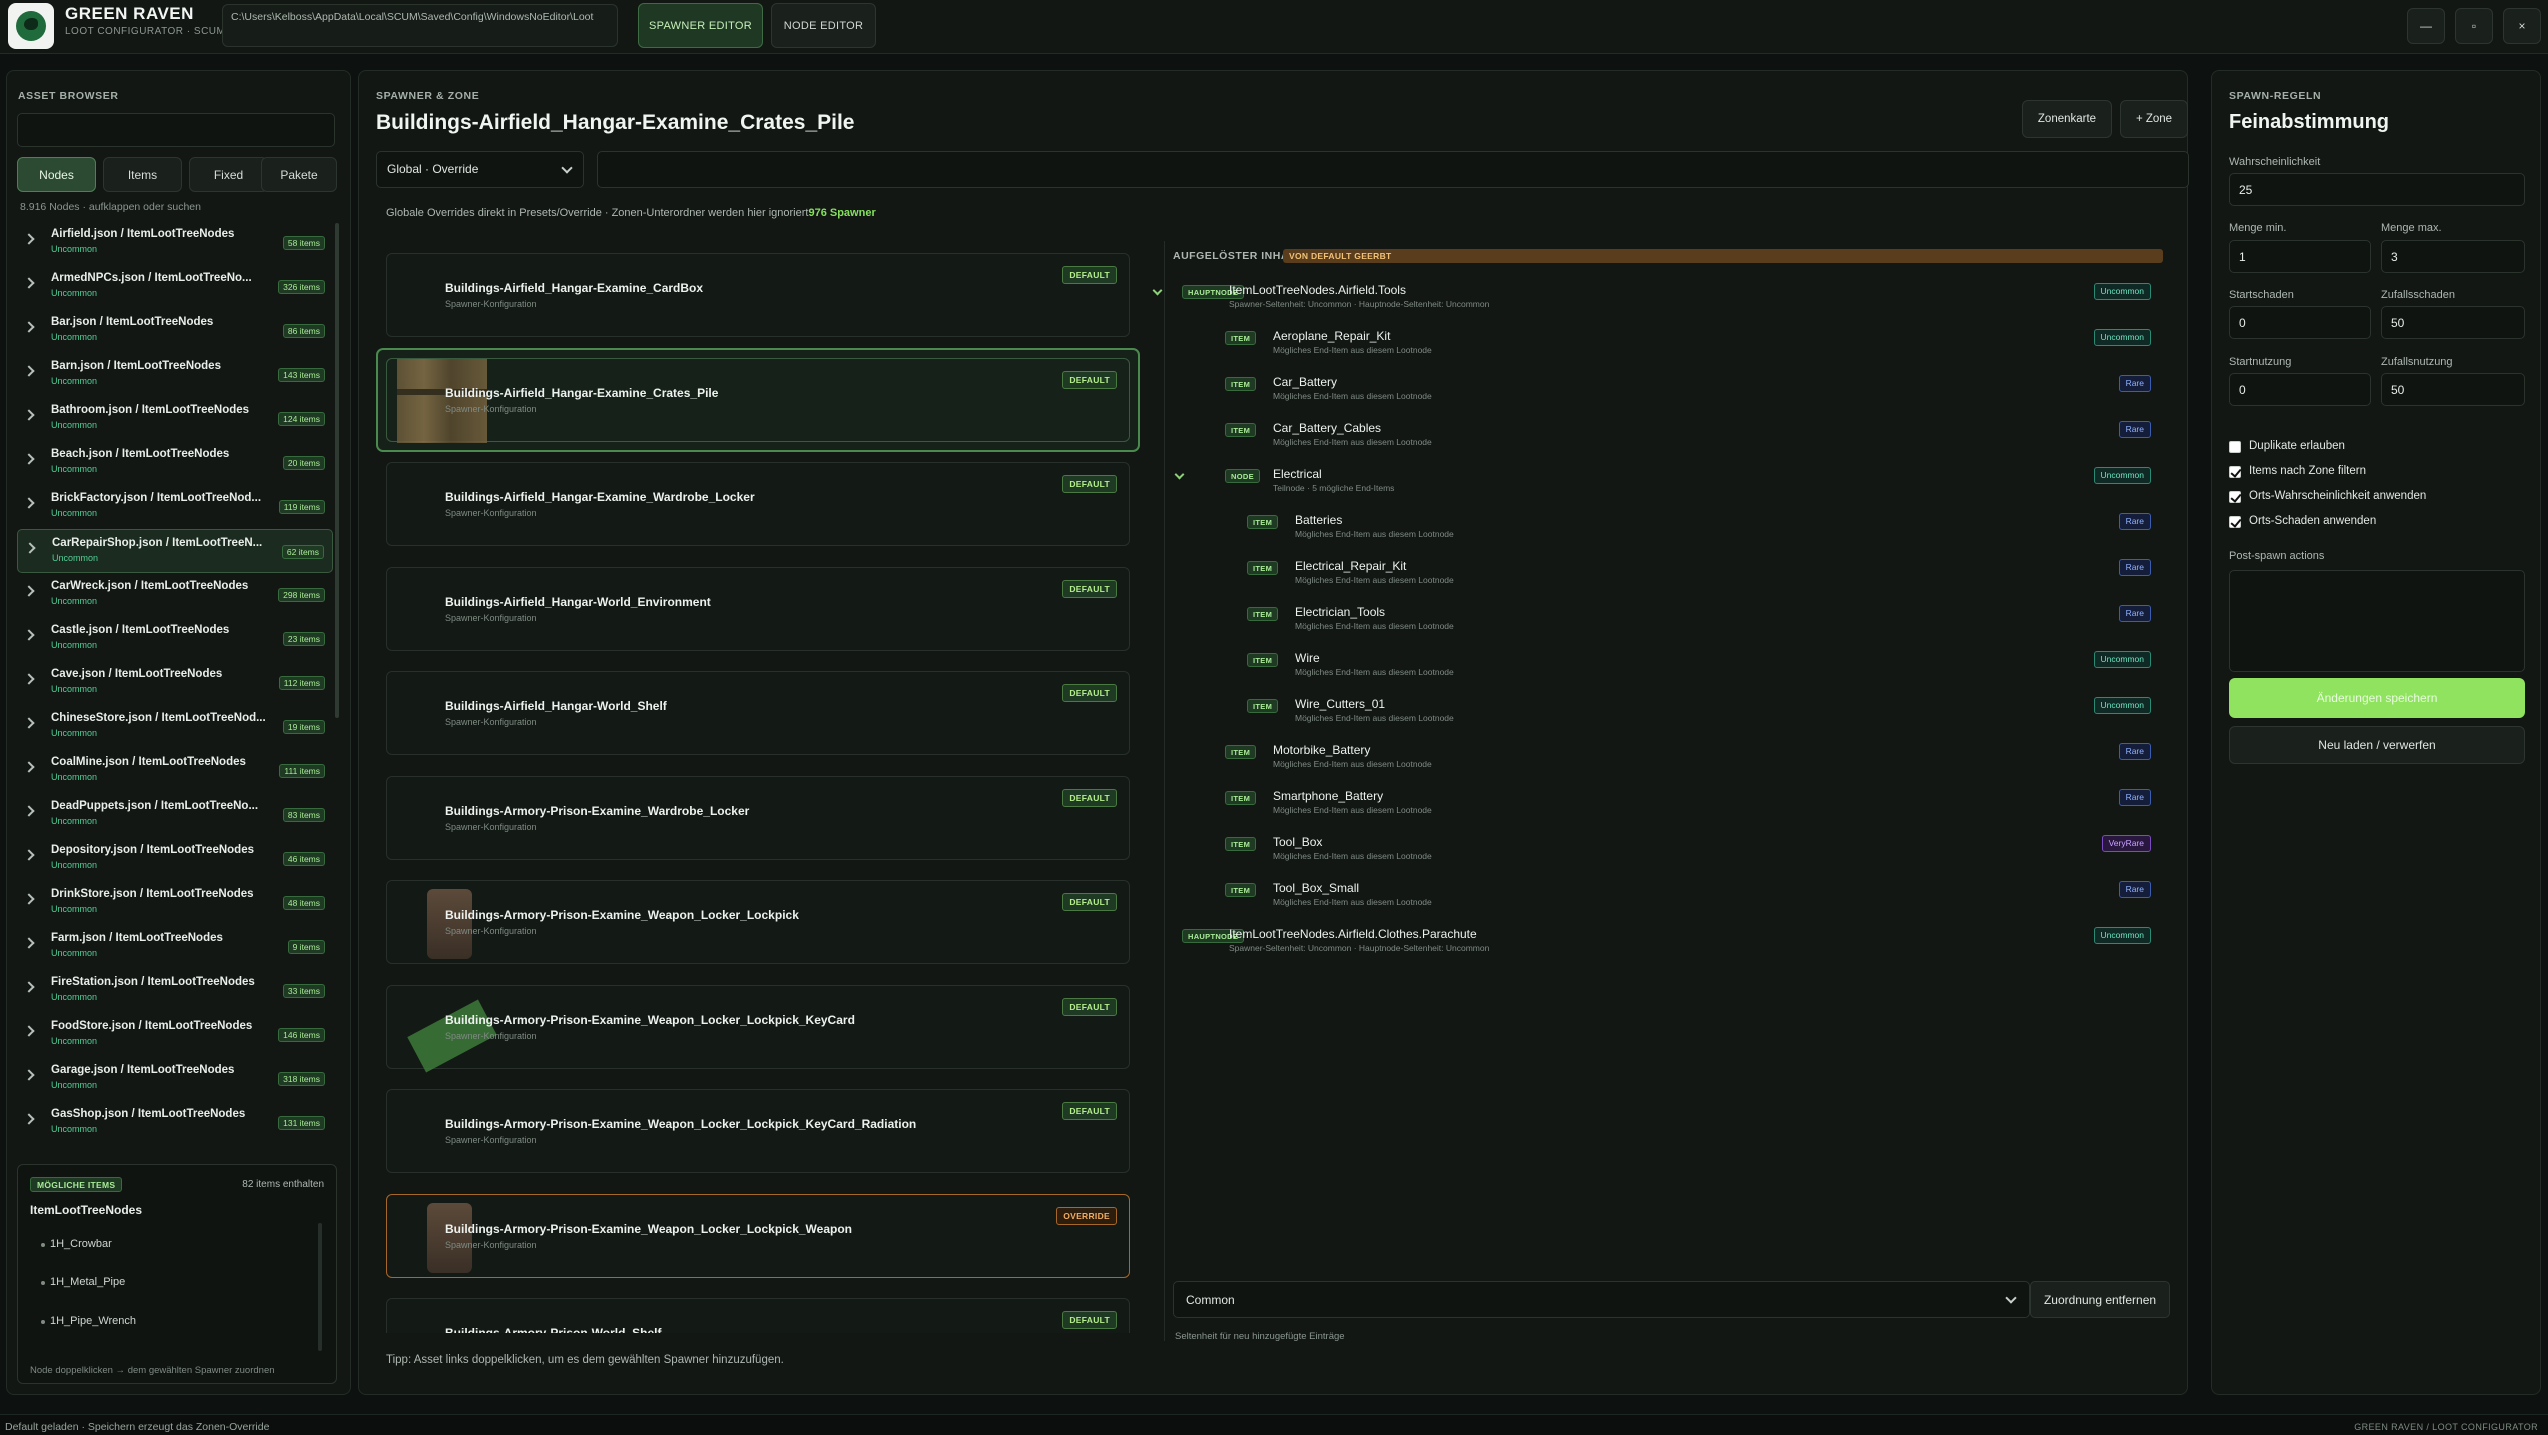 This screenshot has height=1435, width=2548. I want to click on possible-item: 1H_Crowbar, so click(76, 1244).